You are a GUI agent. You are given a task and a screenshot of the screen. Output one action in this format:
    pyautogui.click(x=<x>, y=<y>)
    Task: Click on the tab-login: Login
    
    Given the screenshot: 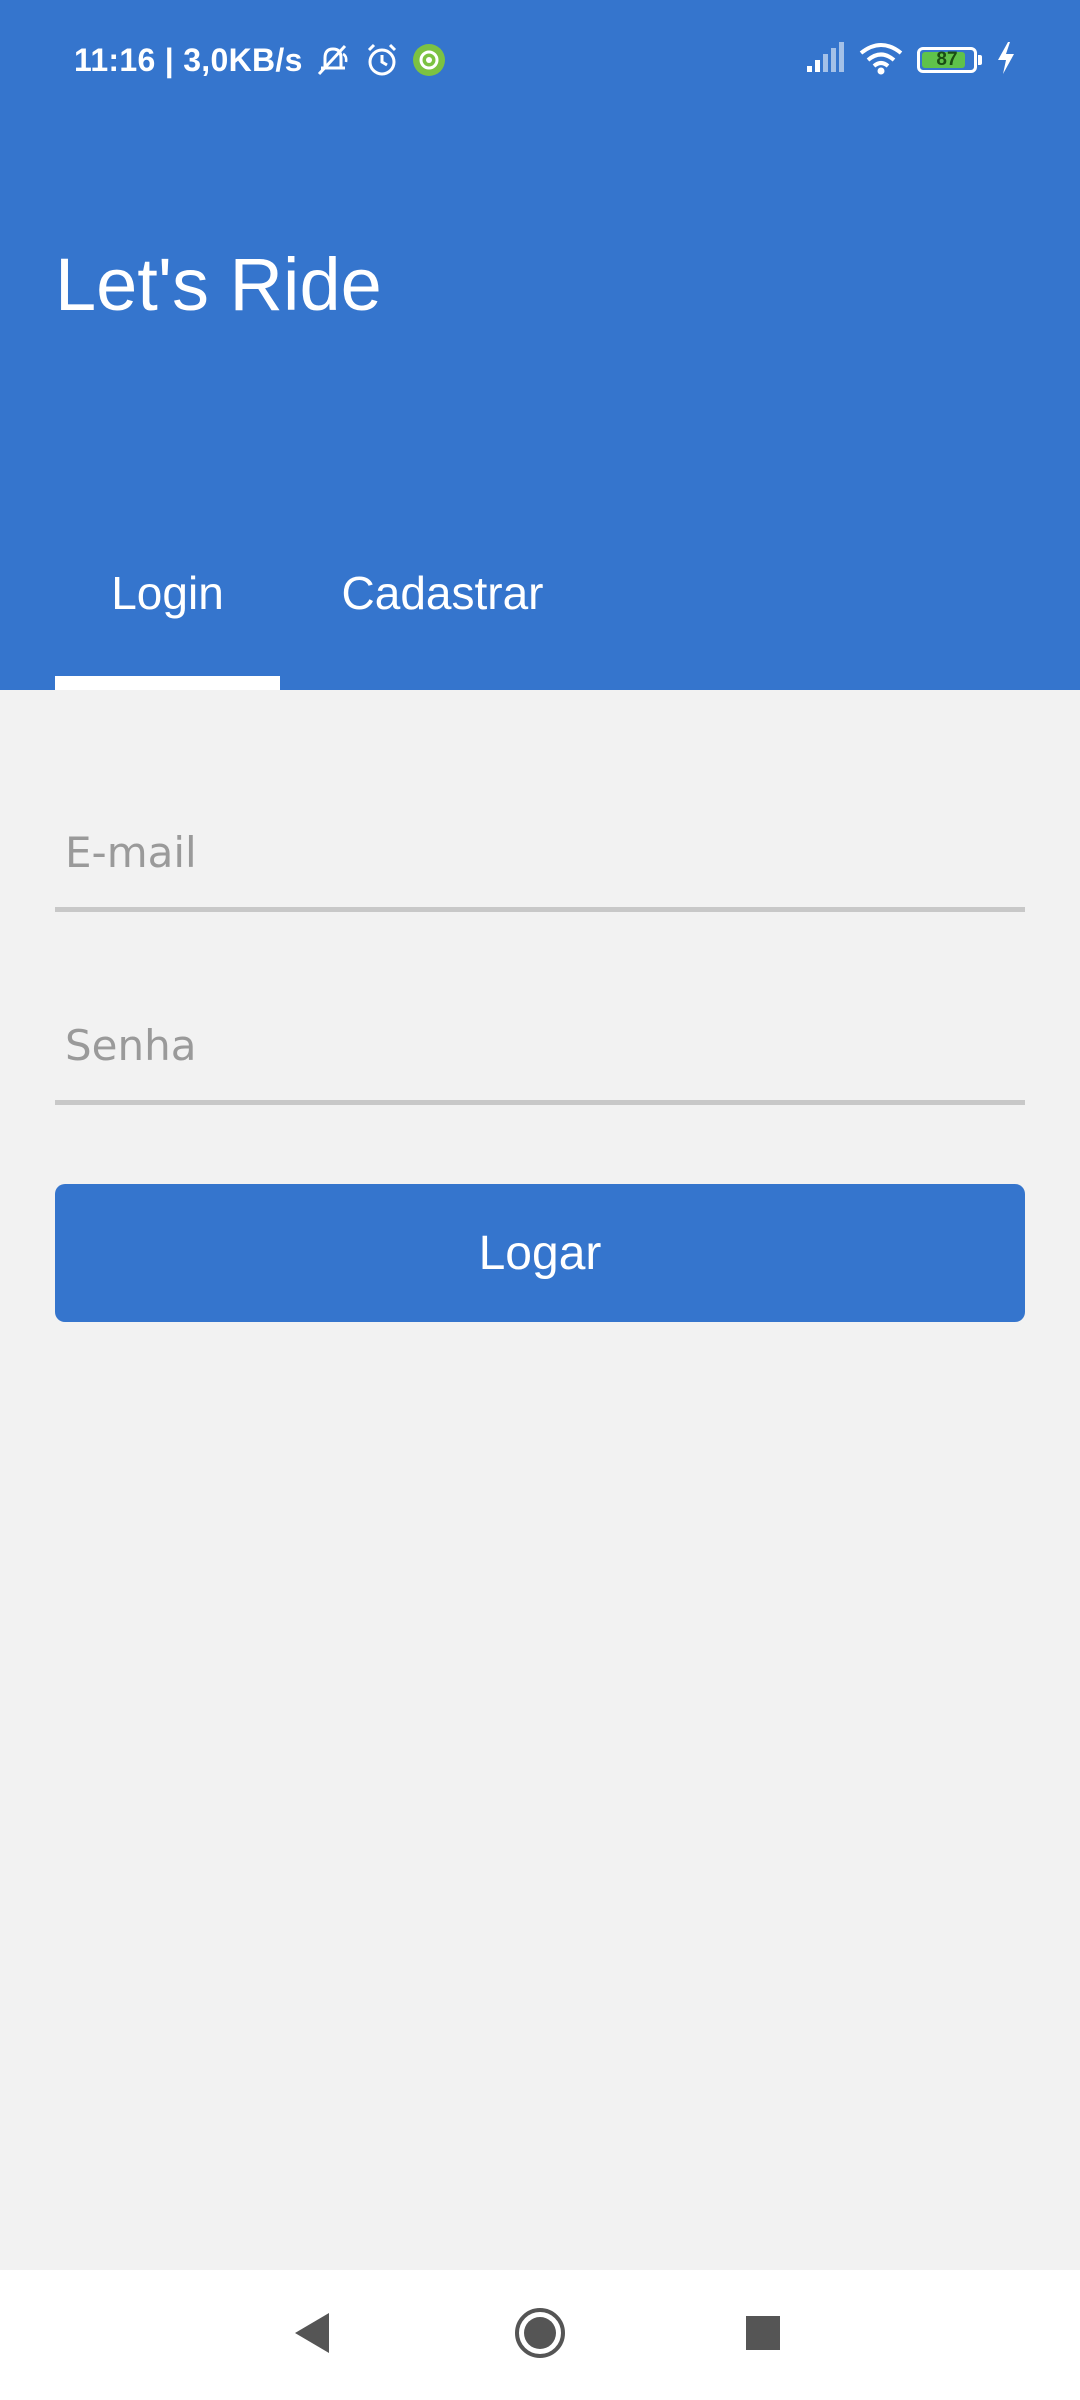 What is the action you would take?
    pyautogui.click(x=167, y=615)
    